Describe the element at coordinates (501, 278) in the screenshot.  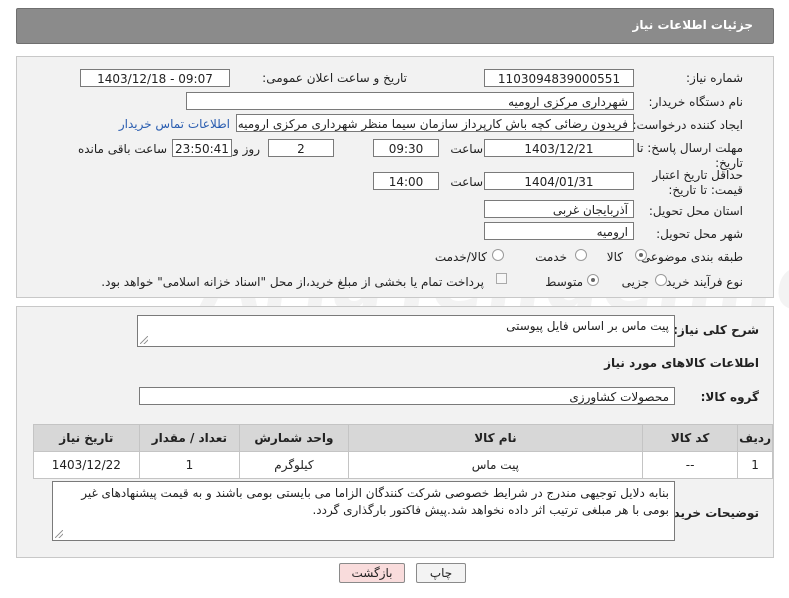
I see `treasury-payment-checkbox` at that location.